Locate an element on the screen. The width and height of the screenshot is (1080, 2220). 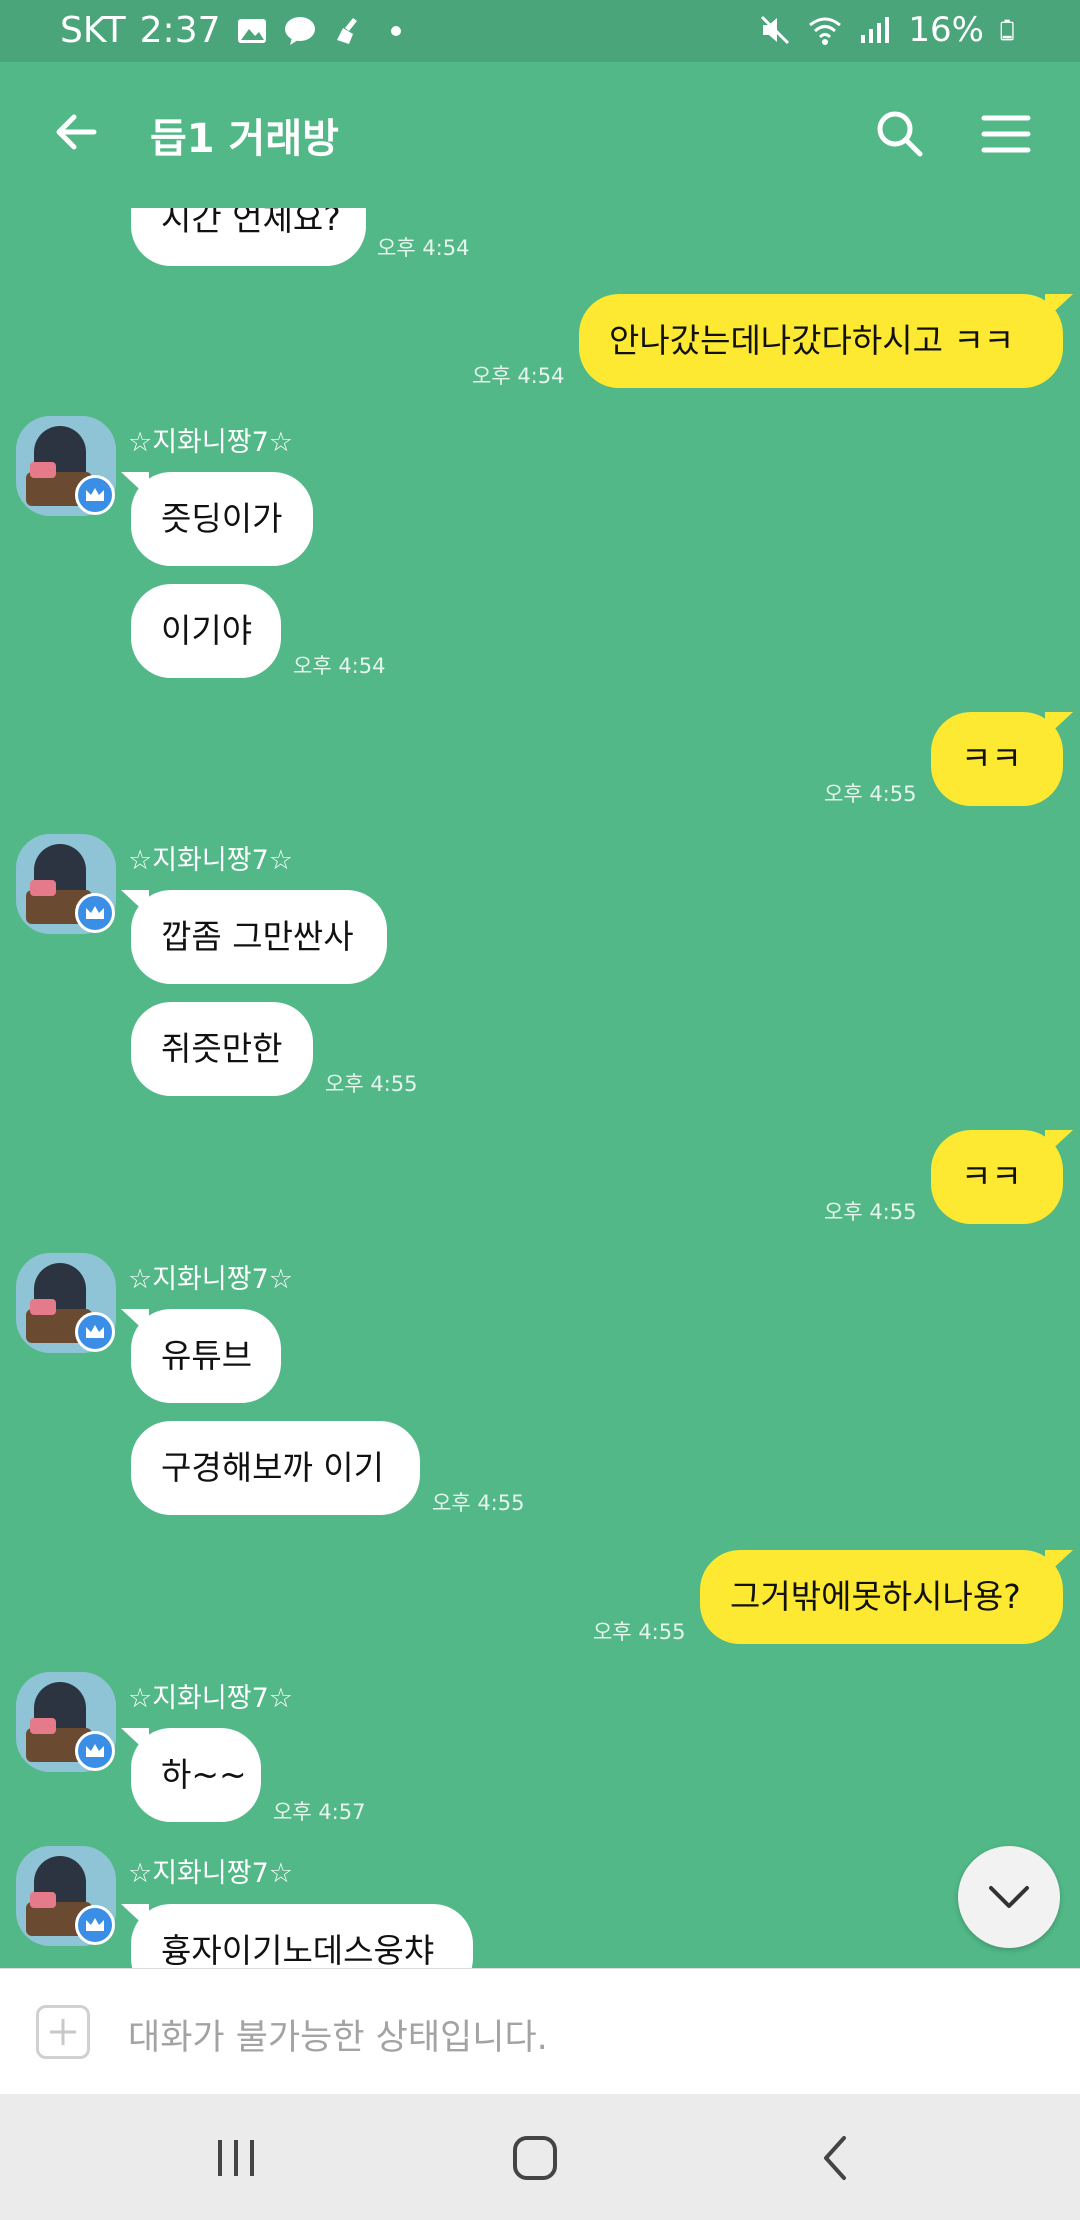
scroll-to-bottom-button is located at coordinates (1009, 1897).